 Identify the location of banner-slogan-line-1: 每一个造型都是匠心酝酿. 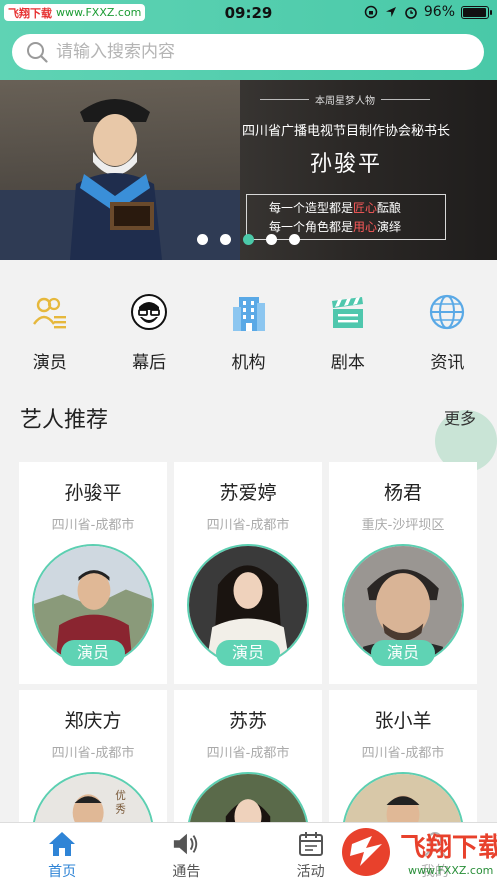
(357, 208).